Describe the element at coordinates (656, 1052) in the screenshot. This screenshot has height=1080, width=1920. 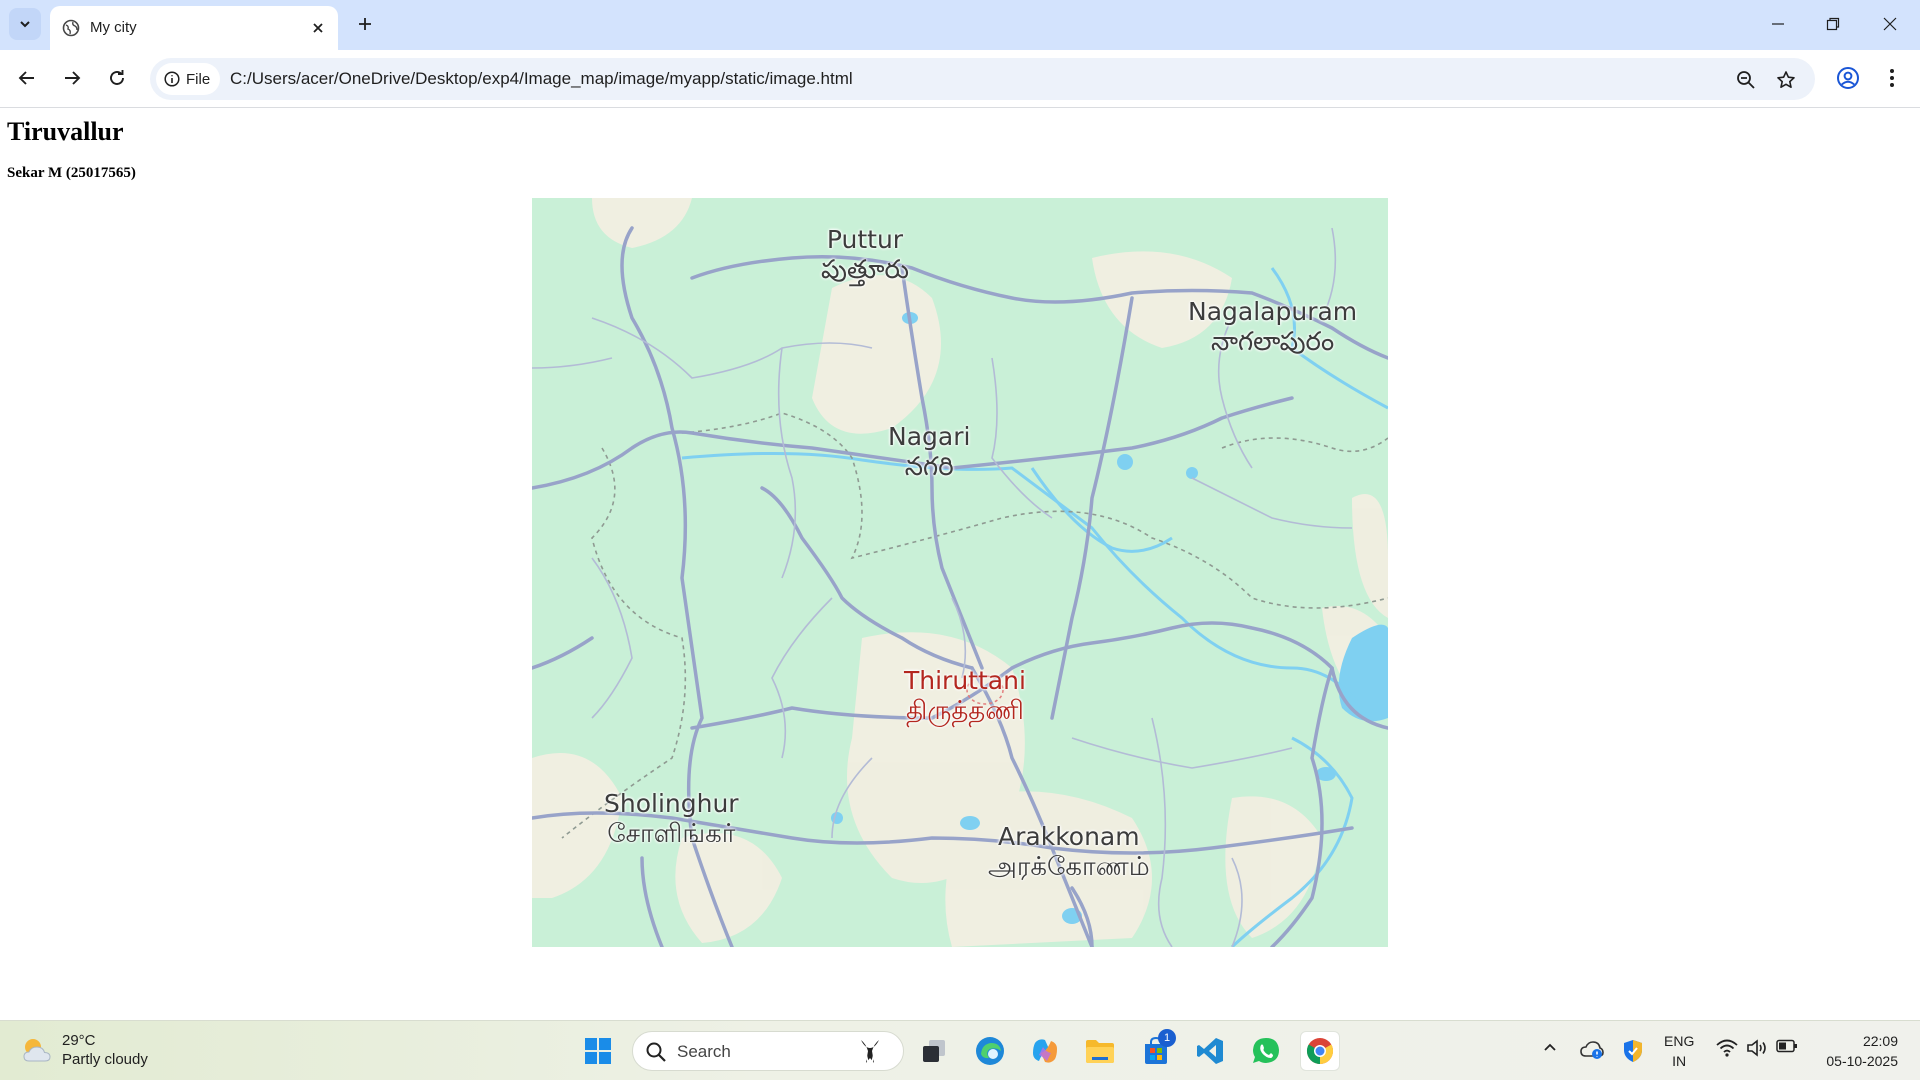
I see `search-icon` at that location.